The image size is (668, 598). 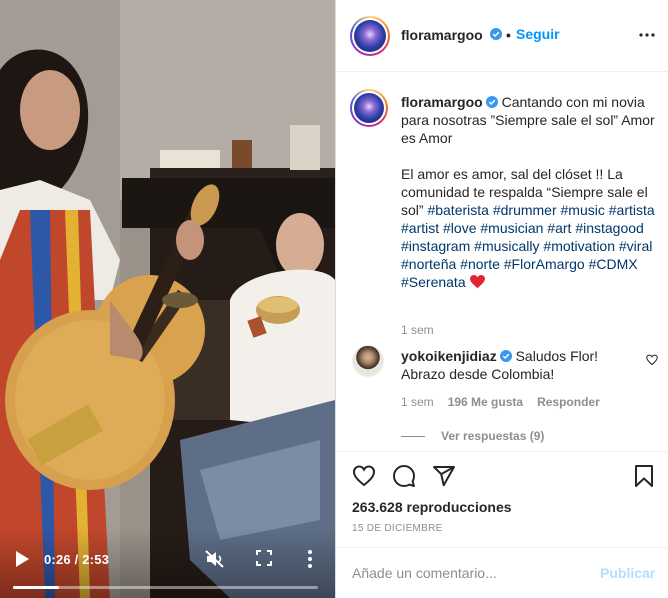 What do you see at coordinates (583, 210) in the screenshot?
I see `hashtag-link: #music` at bounding box center [583, 210].